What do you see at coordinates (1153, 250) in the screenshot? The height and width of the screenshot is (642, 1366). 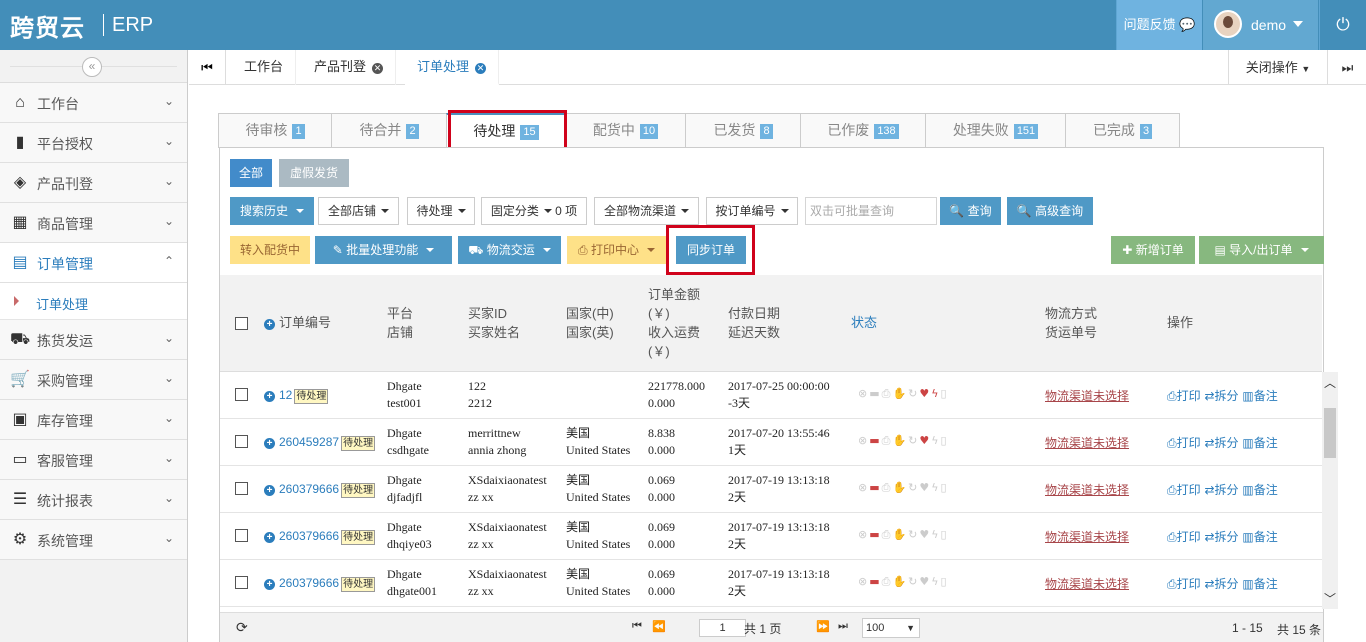 I see `add-order-button: ✚ 新增订单` at bounding box center [1153, 250].